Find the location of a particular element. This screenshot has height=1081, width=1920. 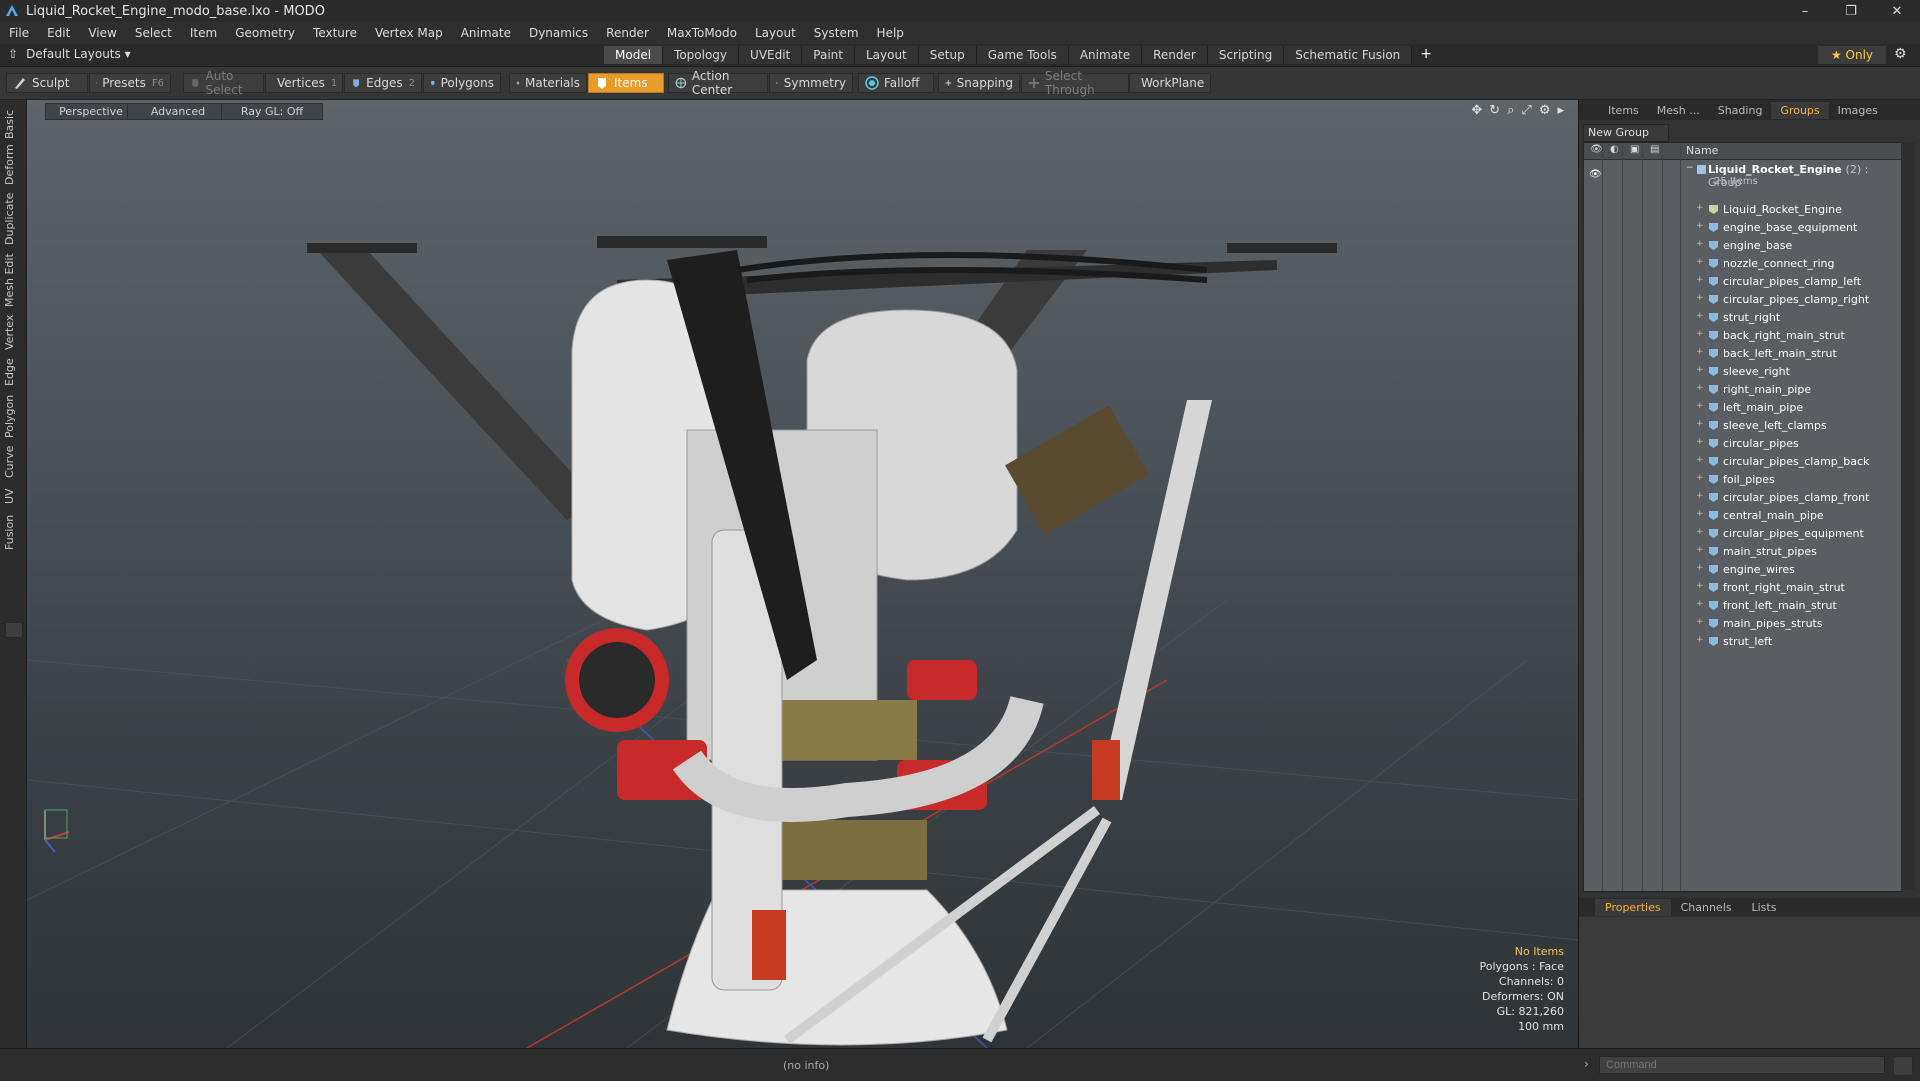

list-item: + central_main_pipe is located at coordinates (1742, 516).